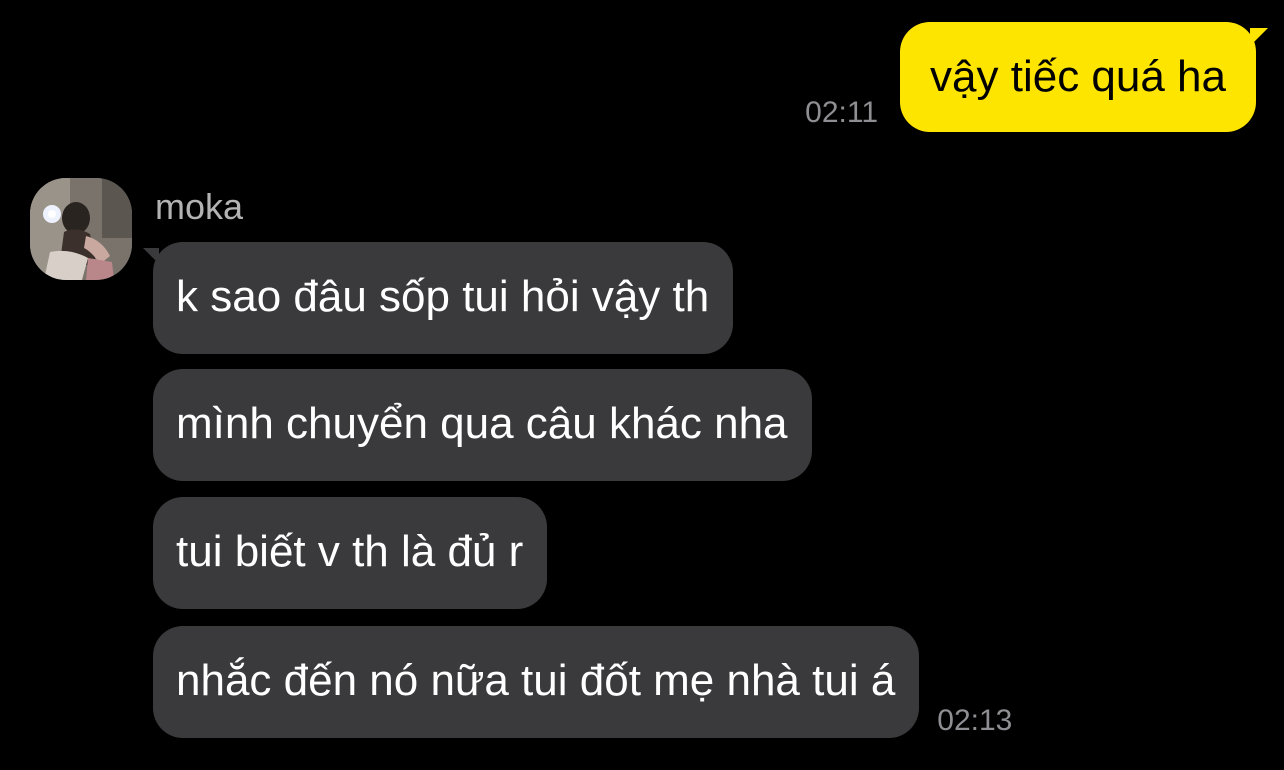 This screenshot has width=1284, height=770. I want to click on message-text: tui biết v th là đủ r, so click(350, 551).